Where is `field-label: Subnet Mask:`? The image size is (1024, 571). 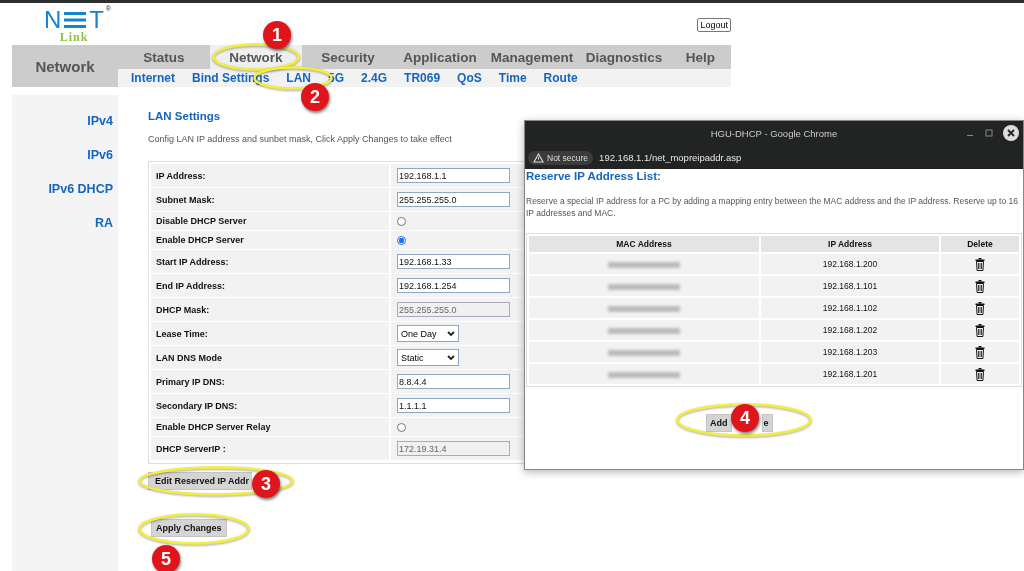
field-label: Subnet Mask: is located at coordinates (270, 199).